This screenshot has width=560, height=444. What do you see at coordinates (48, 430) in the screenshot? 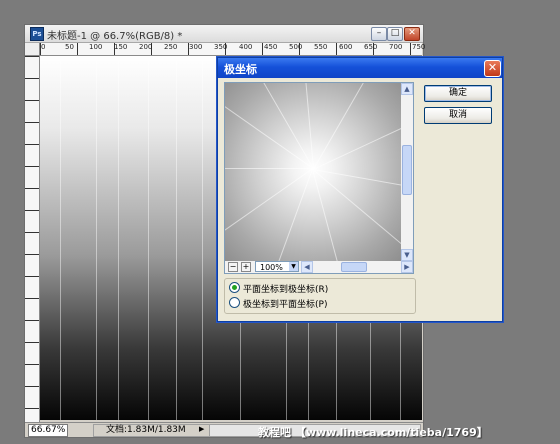
I see `zoom-level-field: 66.67%` at bounding box center [48, 430].